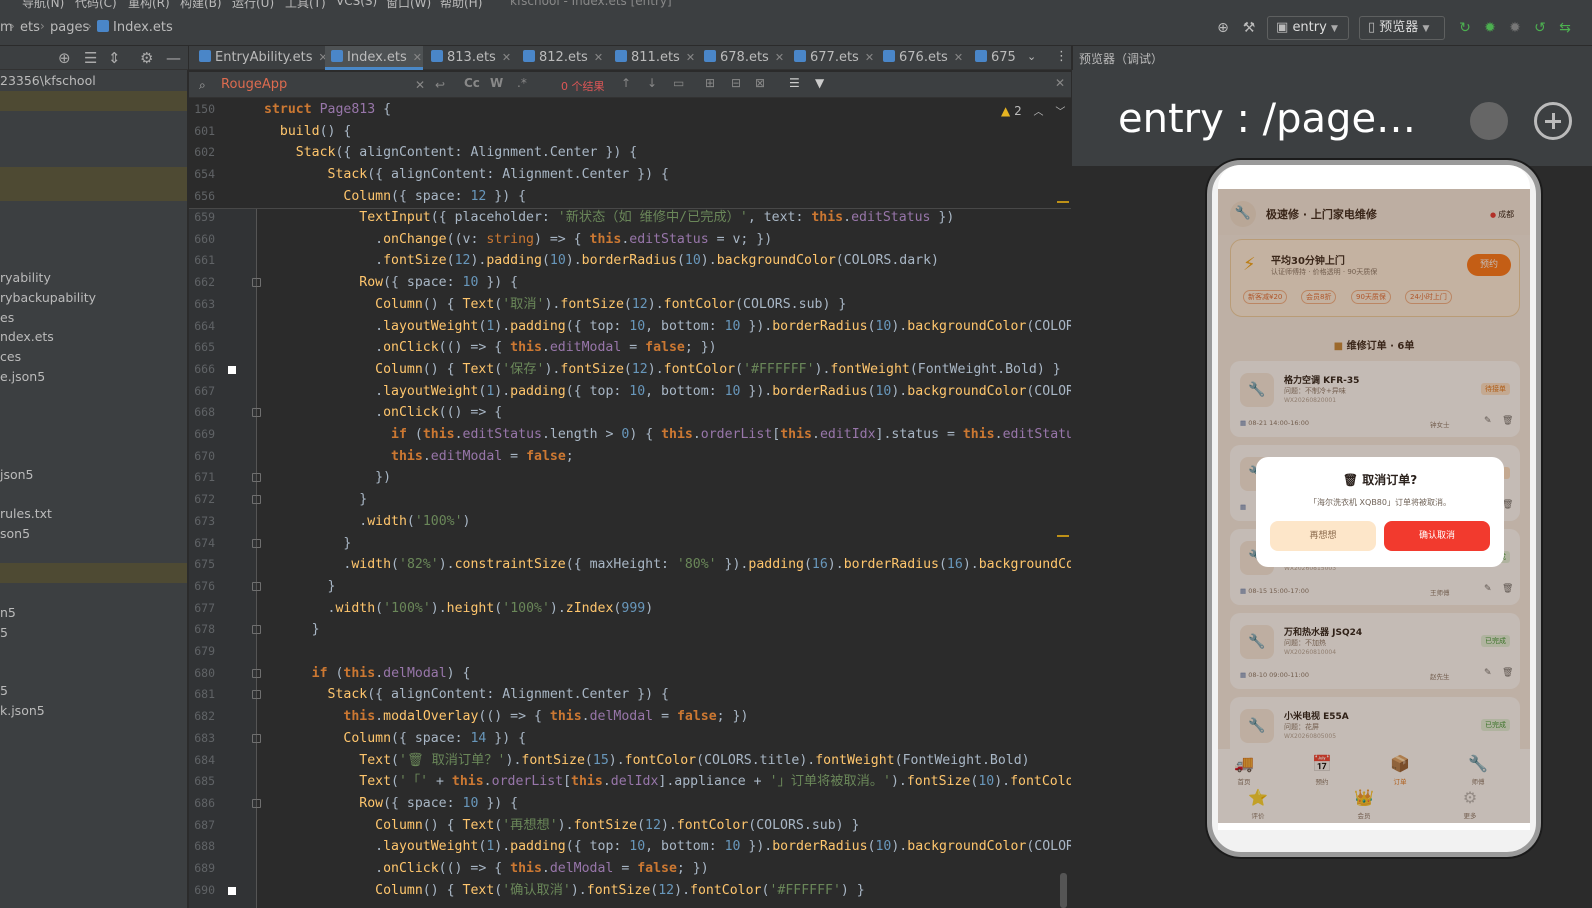  I want to click on tab-overflow-chevron-icon: ⌄, so click(1031, 56).